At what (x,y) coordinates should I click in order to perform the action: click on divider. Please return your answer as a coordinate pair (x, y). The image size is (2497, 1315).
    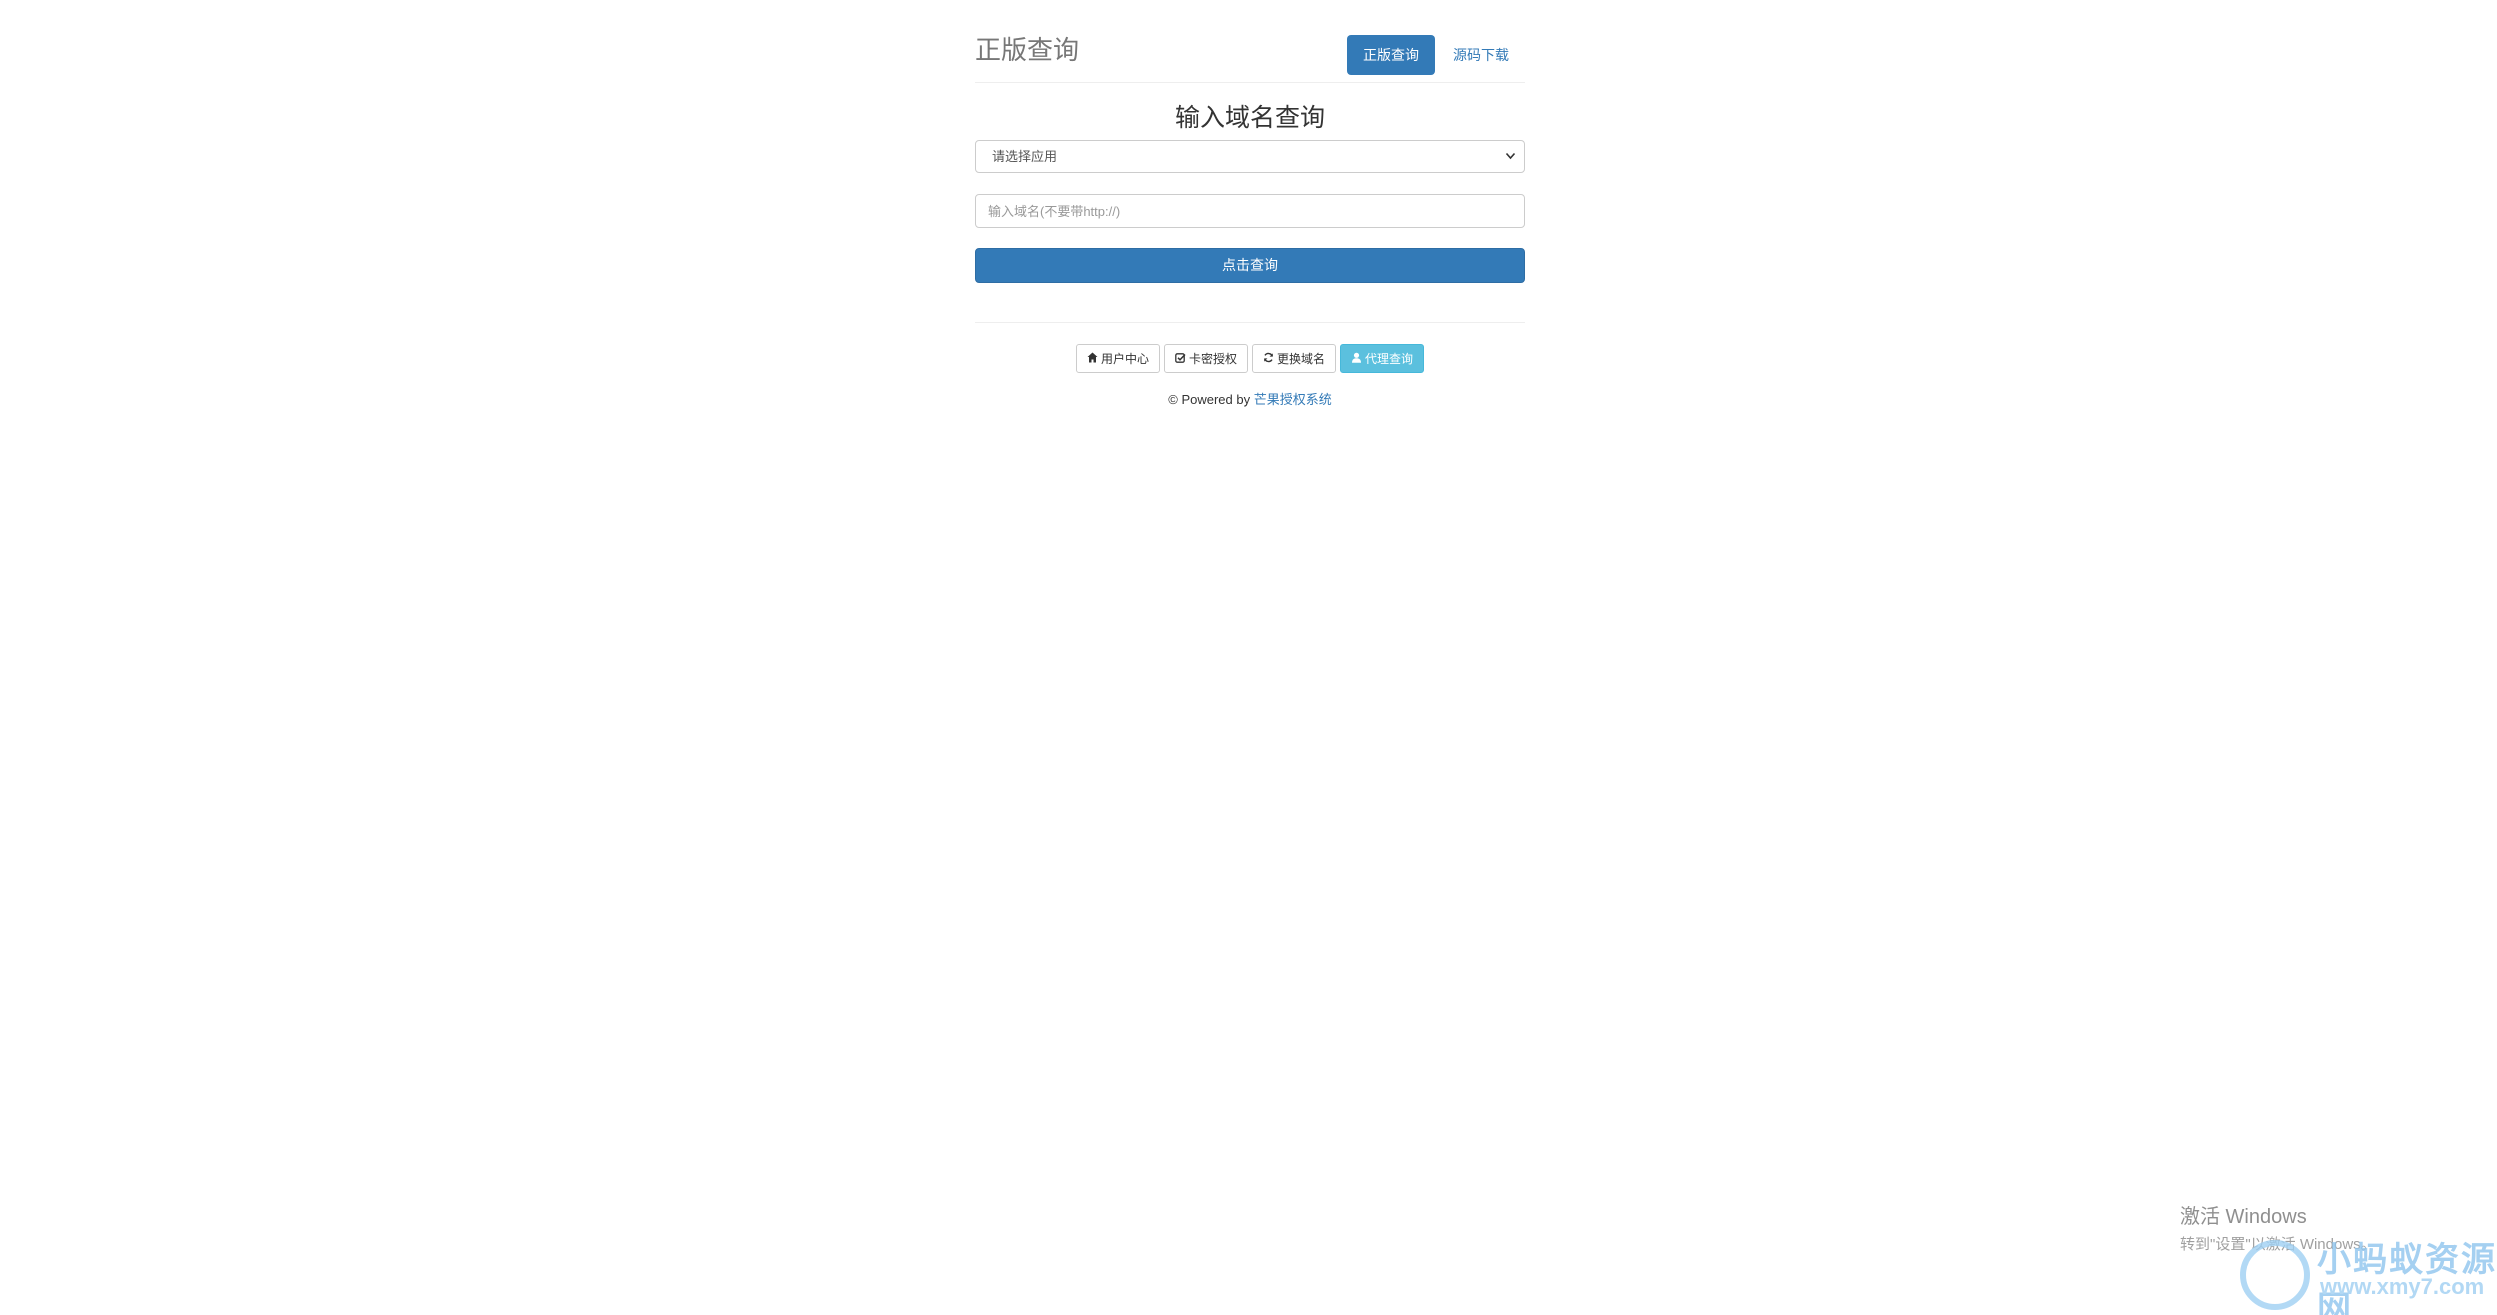
    Looking at the image, I should click on (1250, 322).